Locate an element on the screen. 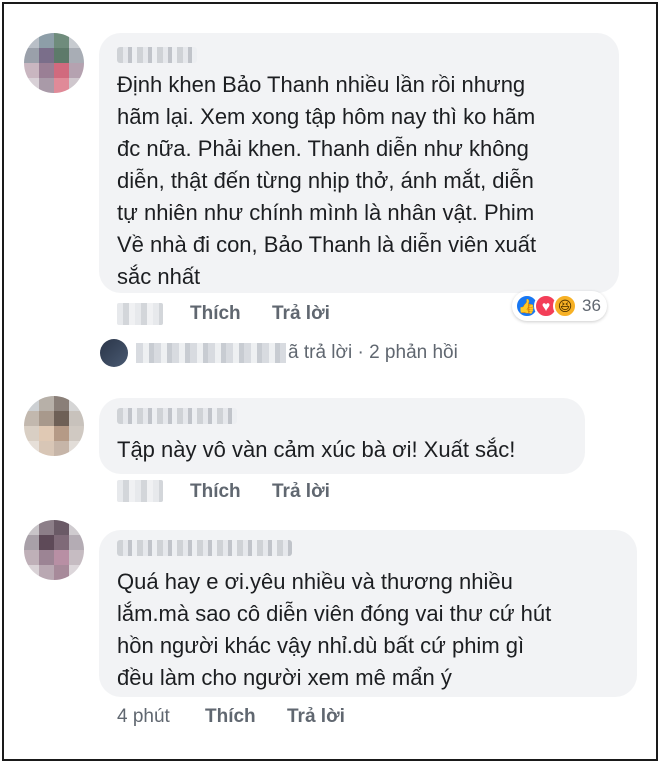 The width and height of the screenshot is (660, 763). reactions-summary: 👍 ♥ 😆 36 is located at coordinates (559, 306).